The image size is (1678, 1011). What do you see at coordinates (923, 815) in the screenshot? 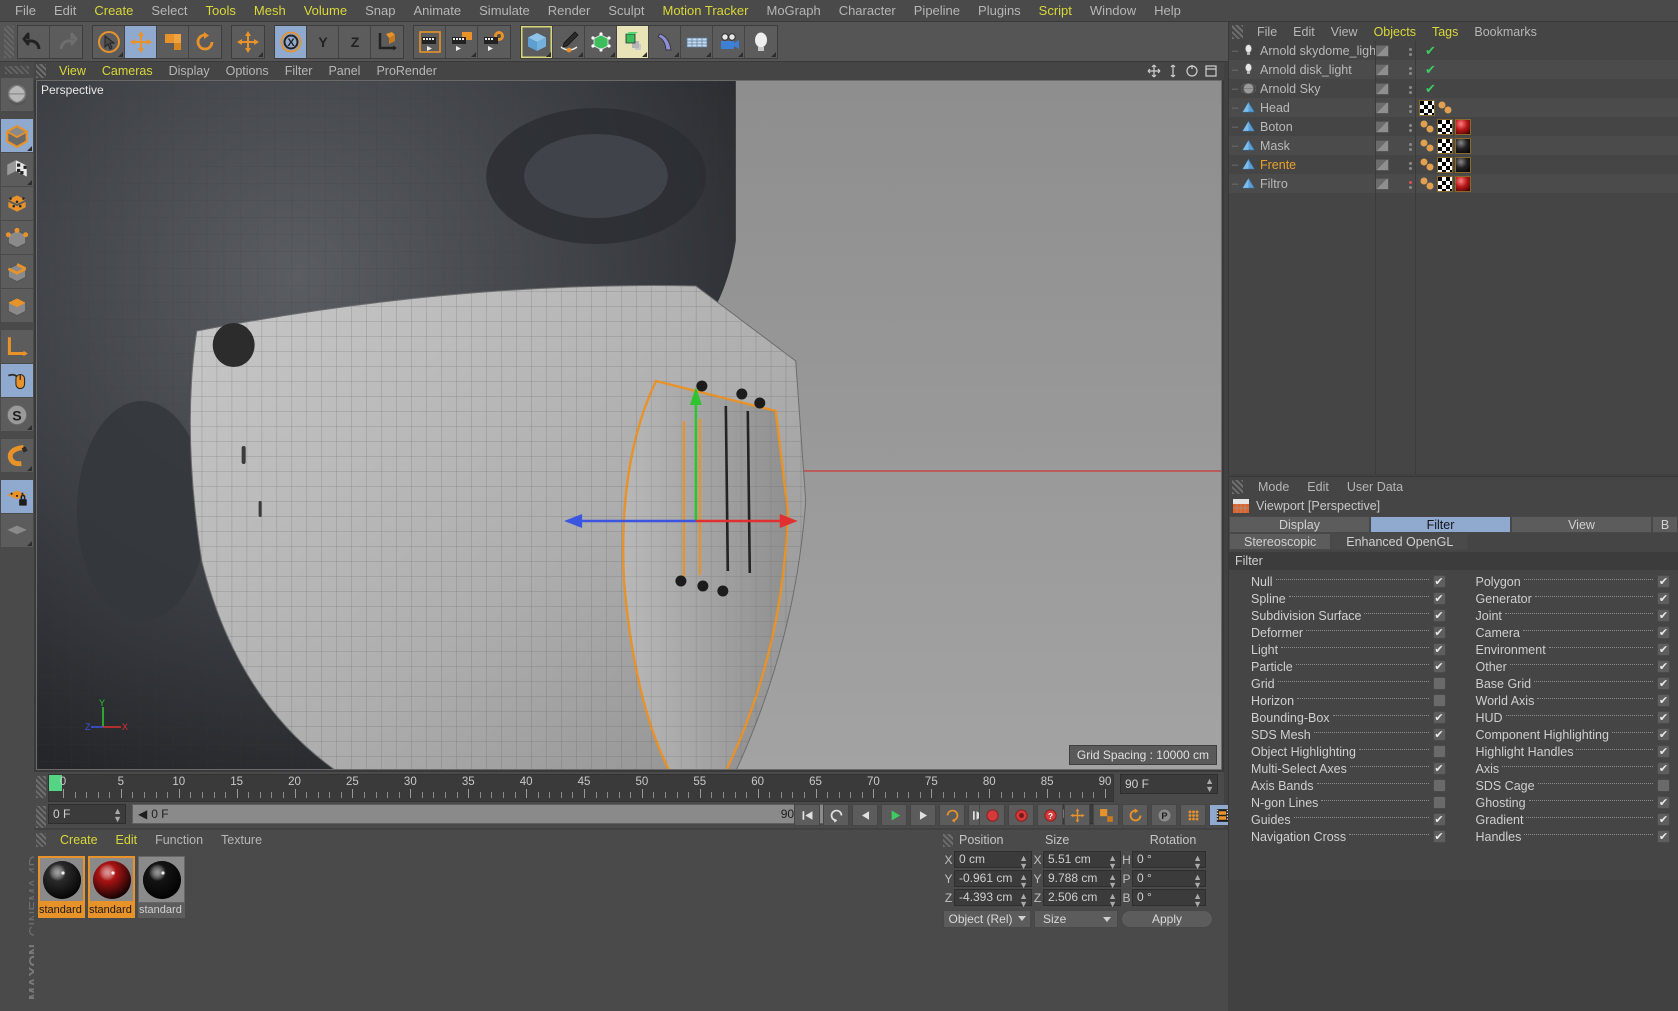
I see `step-forward-button` at bounding box center [923, 815].